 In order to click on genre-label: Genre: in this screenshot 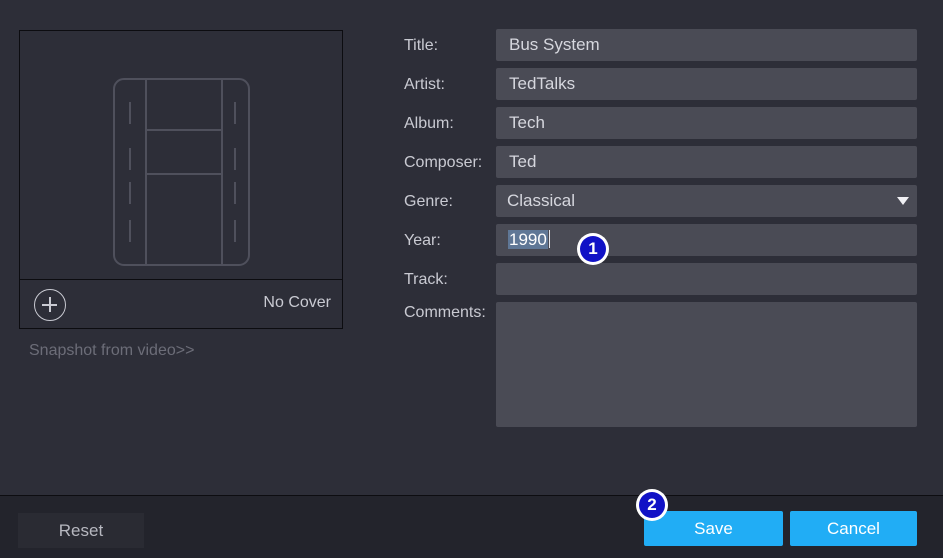, I will do `click(428, 201)`.